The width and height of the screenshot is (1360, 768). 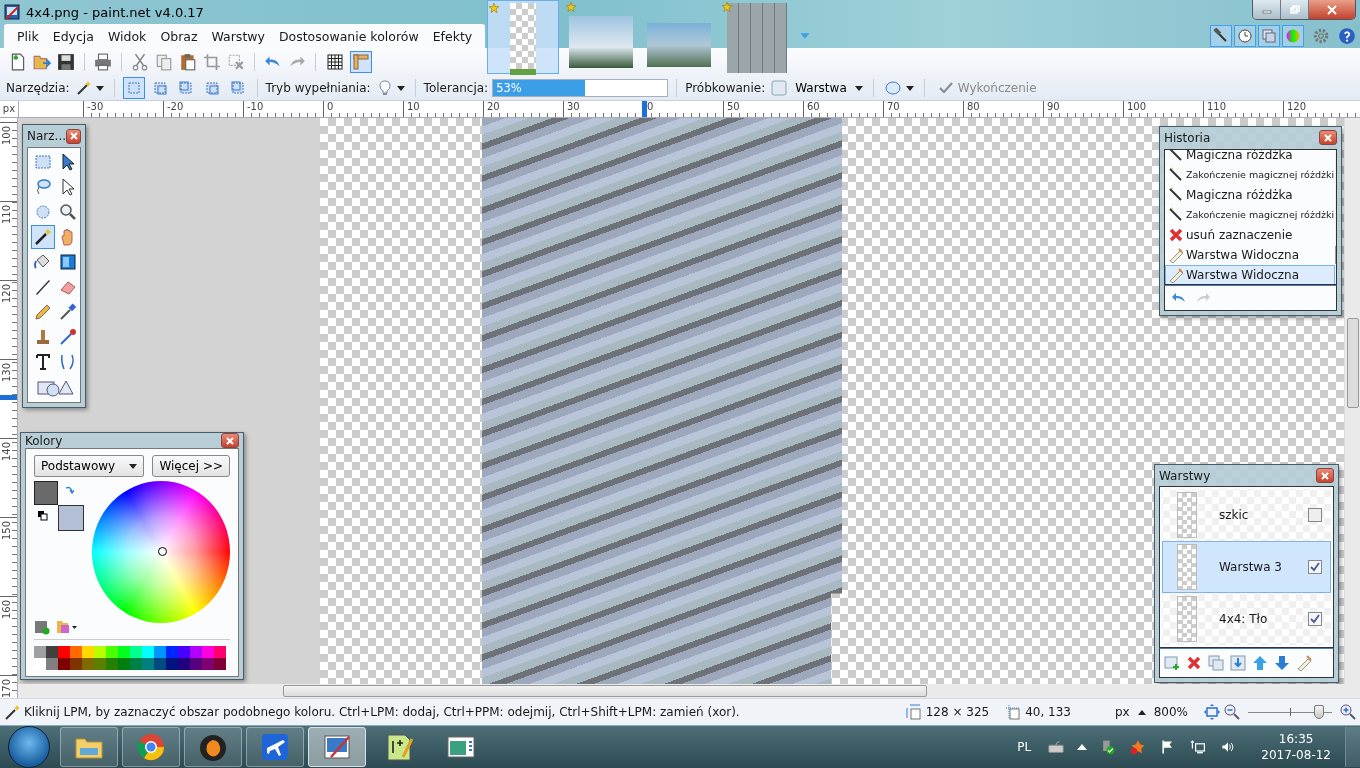 I want to click on menu-item: Dostosowanie kolorów, so click(x=348, y=36).